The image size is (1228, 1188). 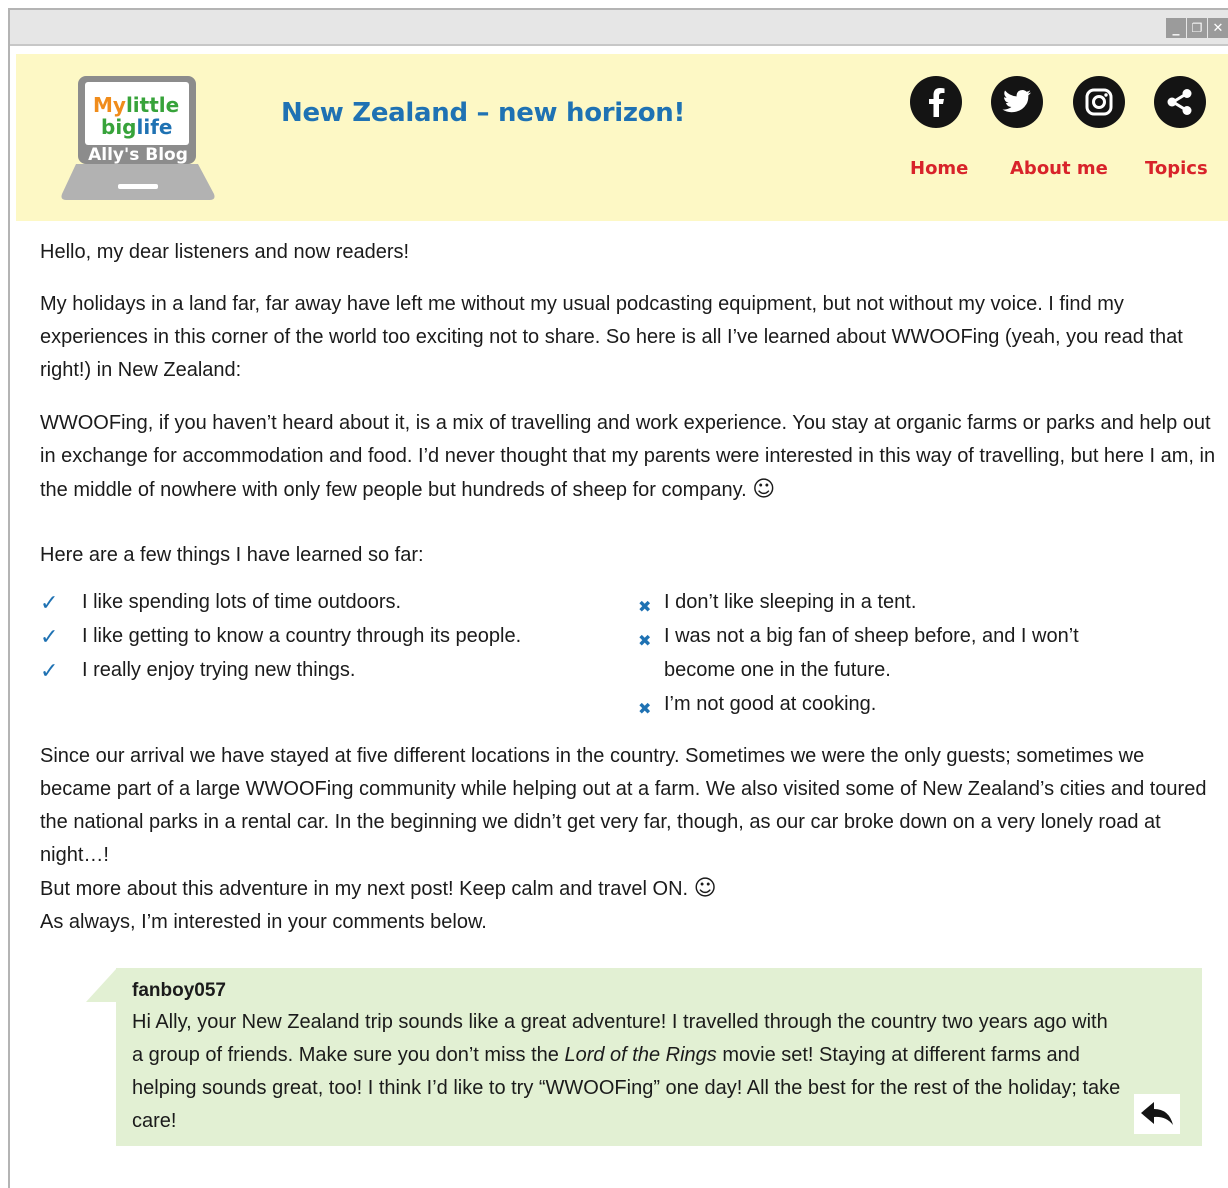 I want to click on logo-word-my: My, so click(x=109, y=105).